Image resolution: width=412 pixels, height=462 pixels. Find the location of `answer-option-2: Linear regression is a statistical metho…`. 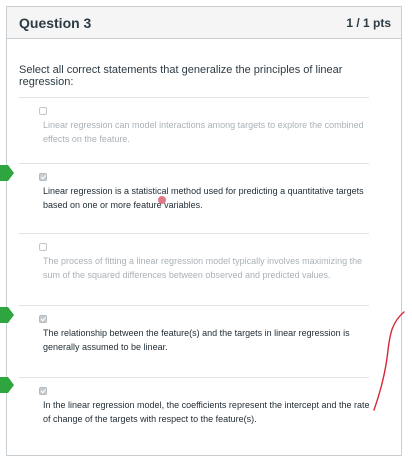

answer-option-2: Linear regression is a statistical metho… is located at coordinates (194, 198).